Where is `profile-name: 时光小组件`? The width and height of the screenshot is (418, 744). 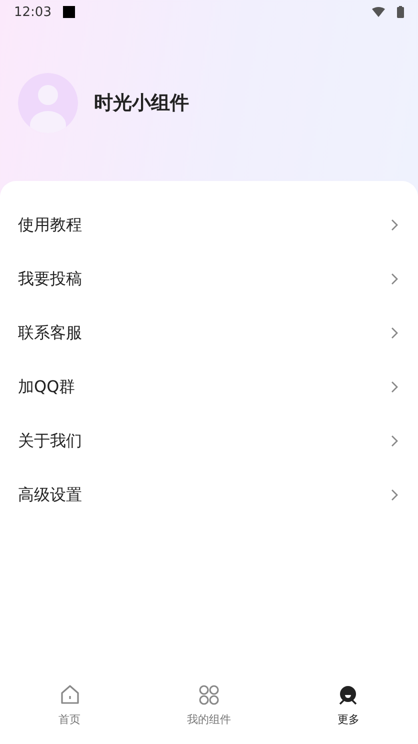
profile-name: 时光小组件 is located at coordinates (141, 103).